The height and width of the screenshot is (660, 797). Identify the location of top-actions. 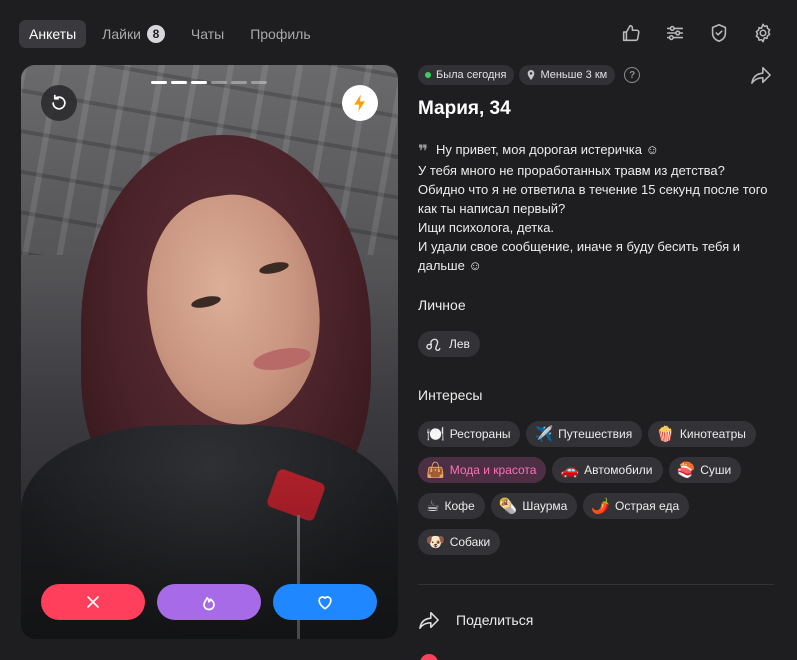
(687, 33).